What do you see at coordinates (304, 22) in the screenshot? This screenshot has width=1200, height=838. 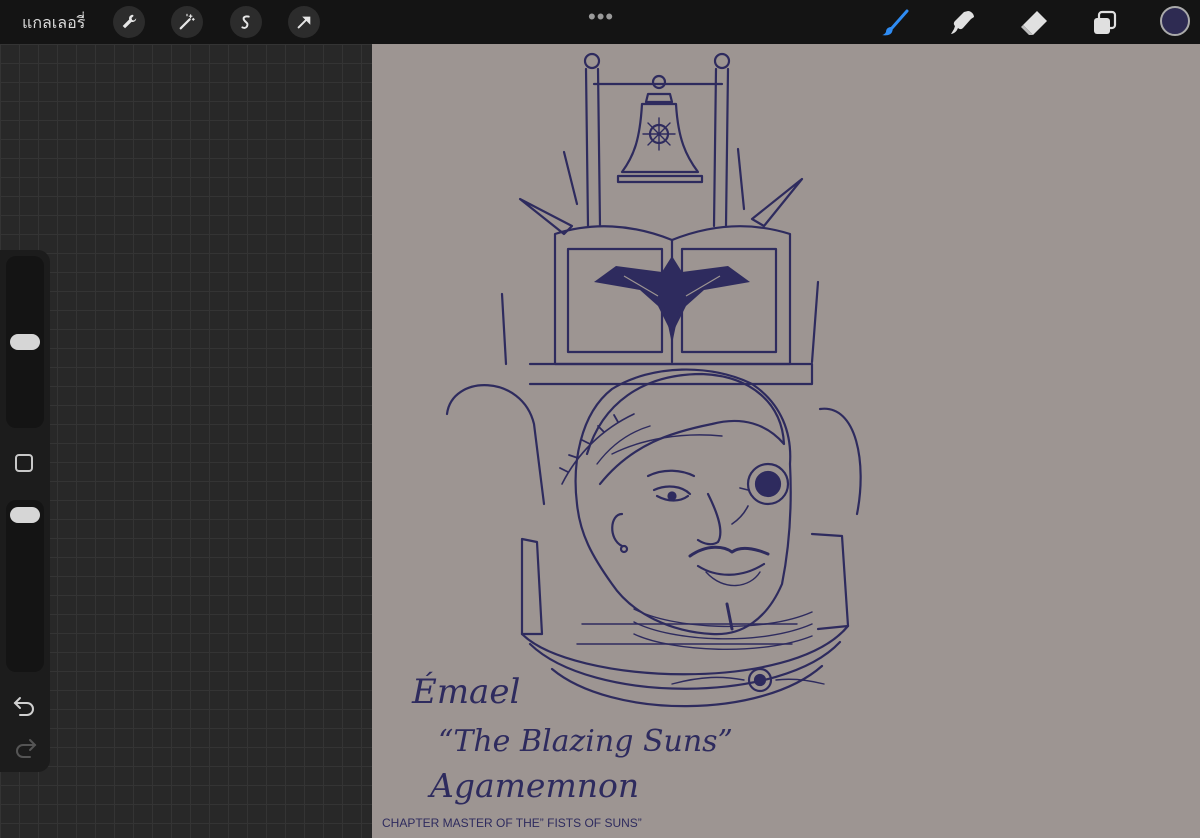 I see `transform-arrow-icon` at bounding box center [304, 22].